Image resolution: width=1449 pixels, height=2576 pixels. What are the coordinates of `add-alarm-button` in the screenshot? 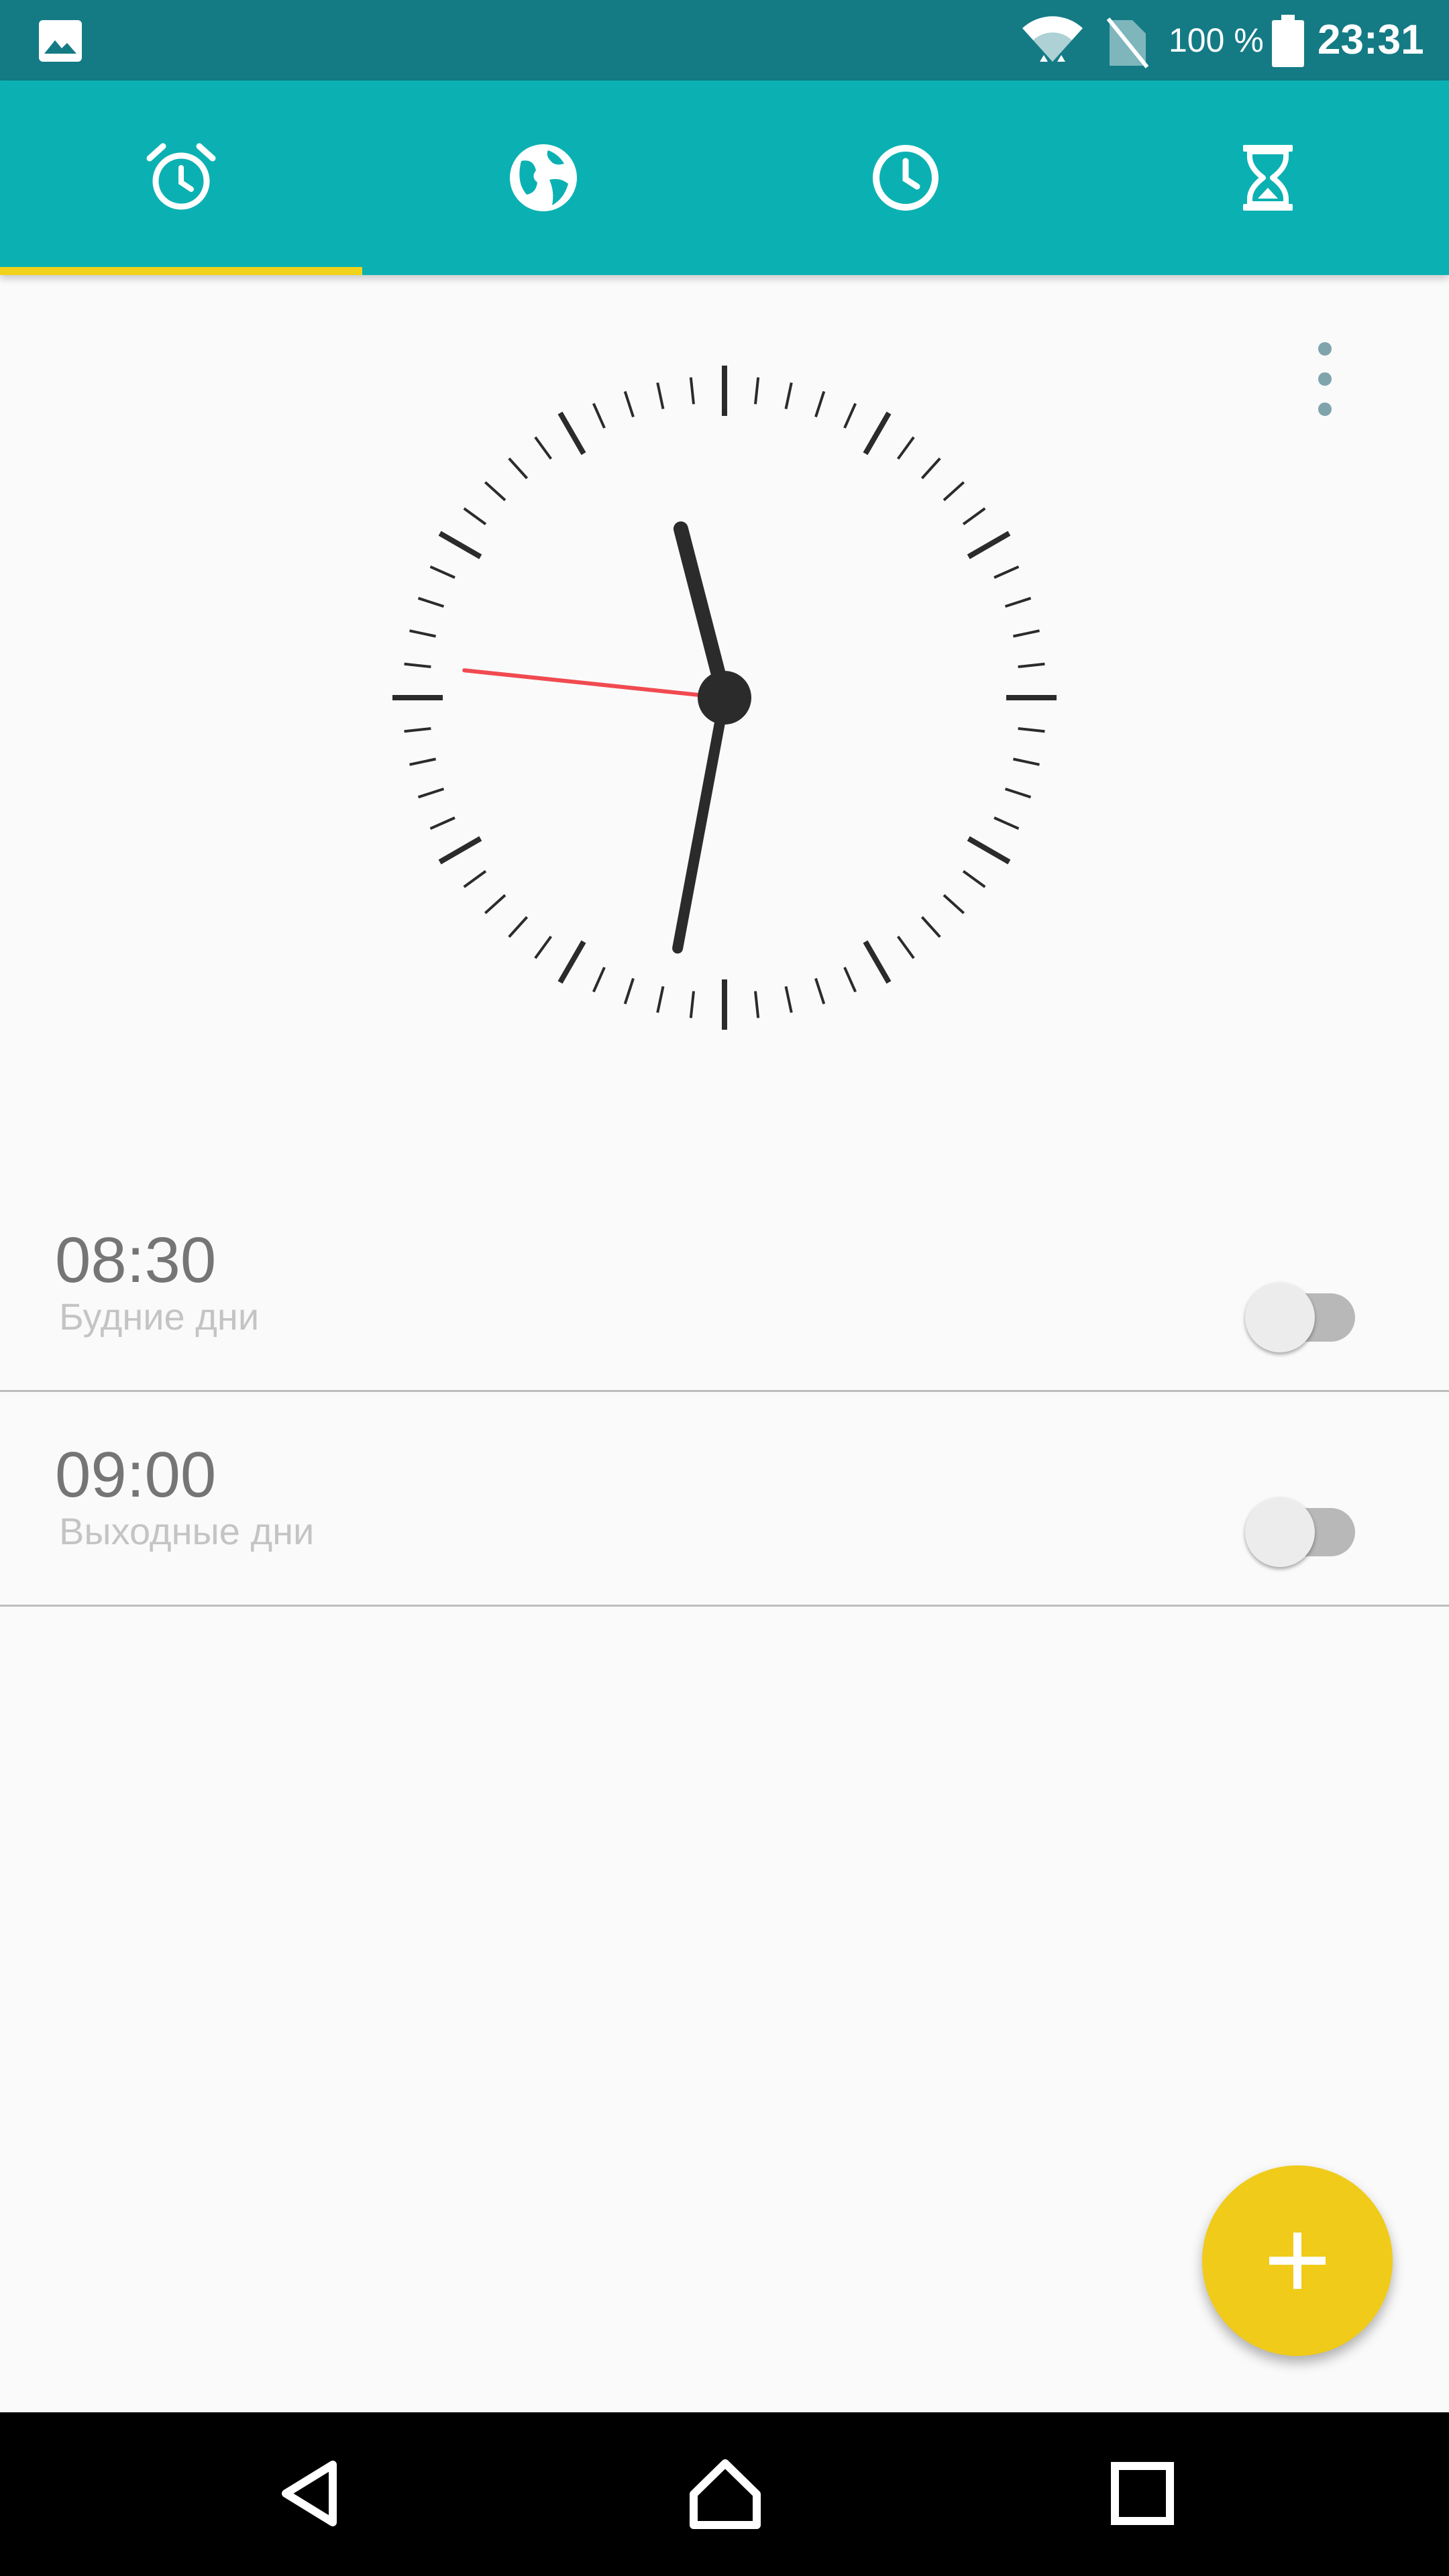 It's located at (1297, 2260).